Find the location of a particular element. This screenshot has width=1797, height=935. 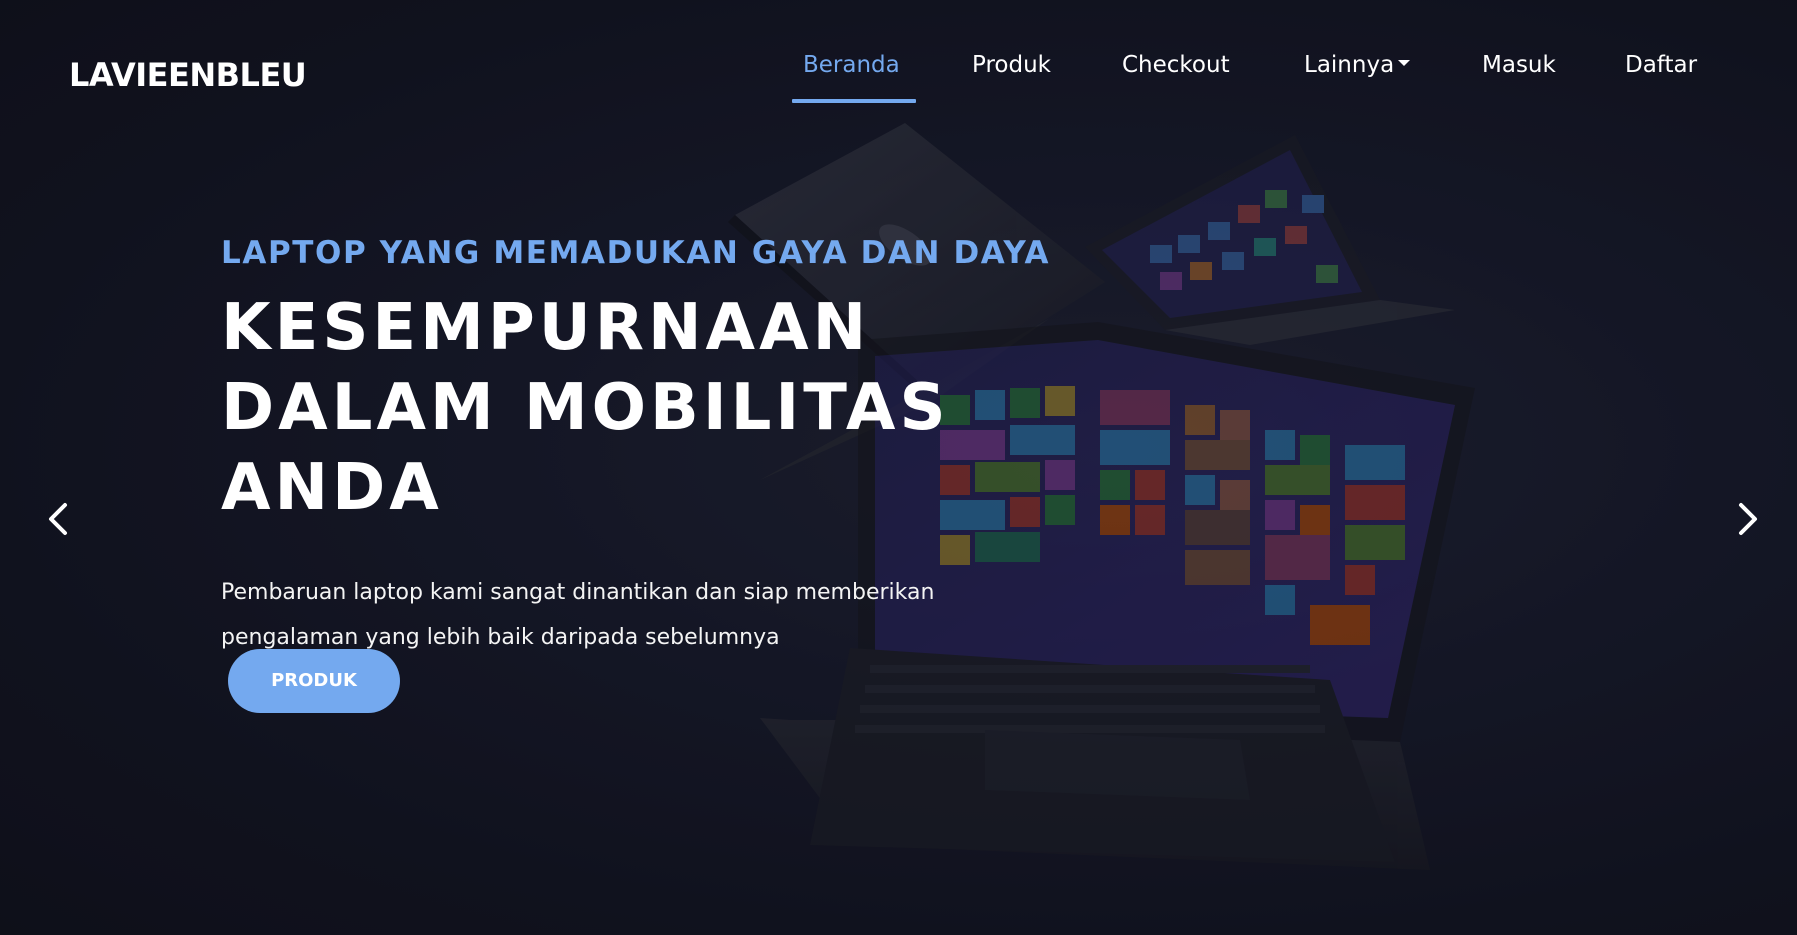

nav-item-label: Produk is located at coordinates (1011, 65).